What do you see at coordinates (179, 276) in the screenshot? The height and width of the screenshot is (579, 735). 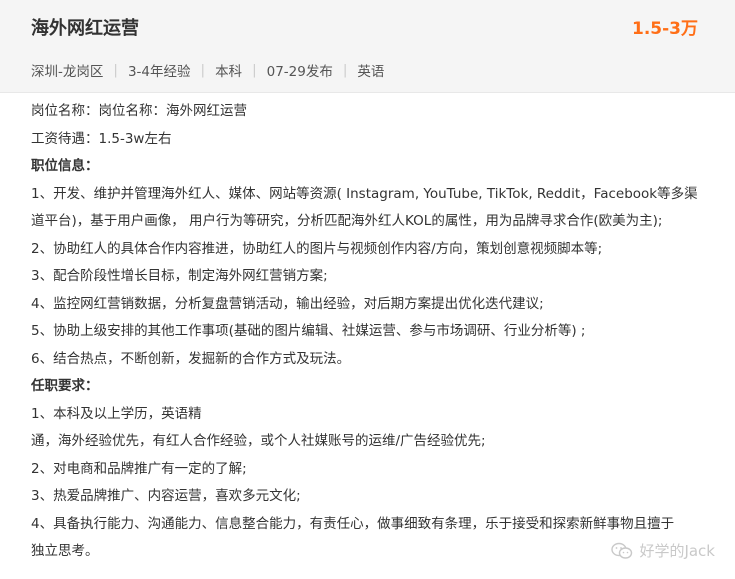 I see `description-line: 3、配合阶段性增长目标，制定海外网红营销方案;` at bounding box center [179, 276].